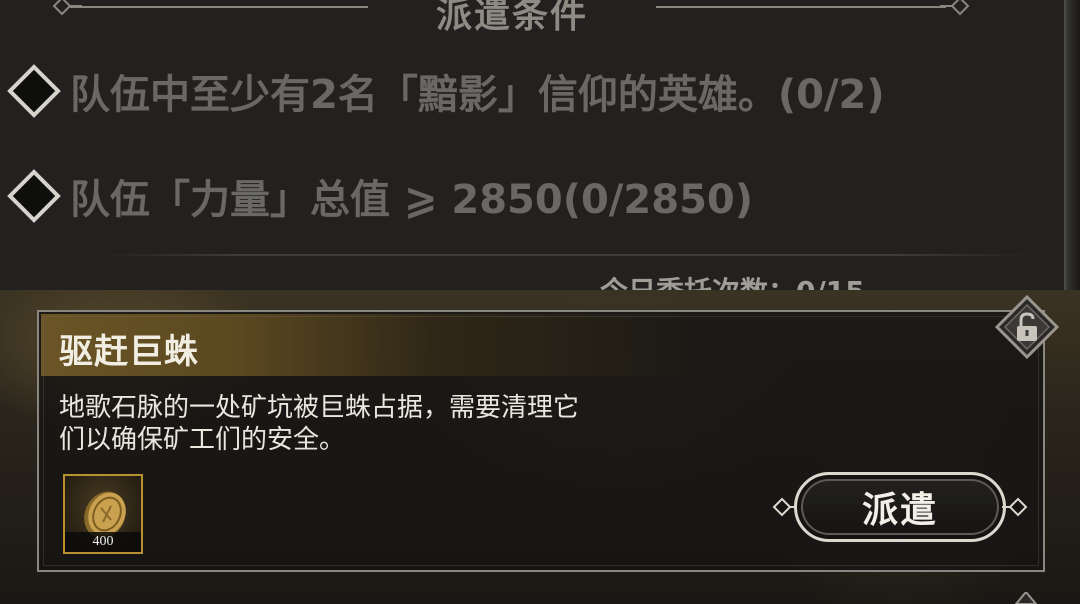 Image resolution: width=1080 pixels, height=604 pixels. I want to click on conditions-title: 派遣条件, so click(511, 18).